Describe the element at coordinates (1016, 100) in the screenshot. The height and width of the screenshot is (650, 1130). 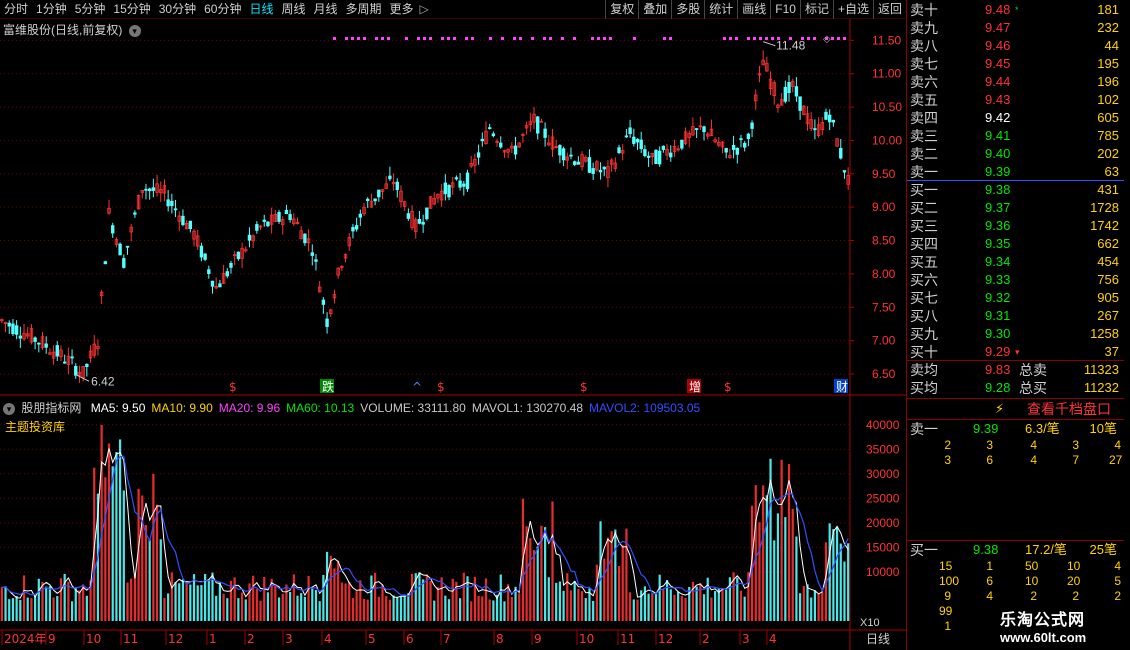
I see `ask-row-5: 卖五 9.43 102` at that location.